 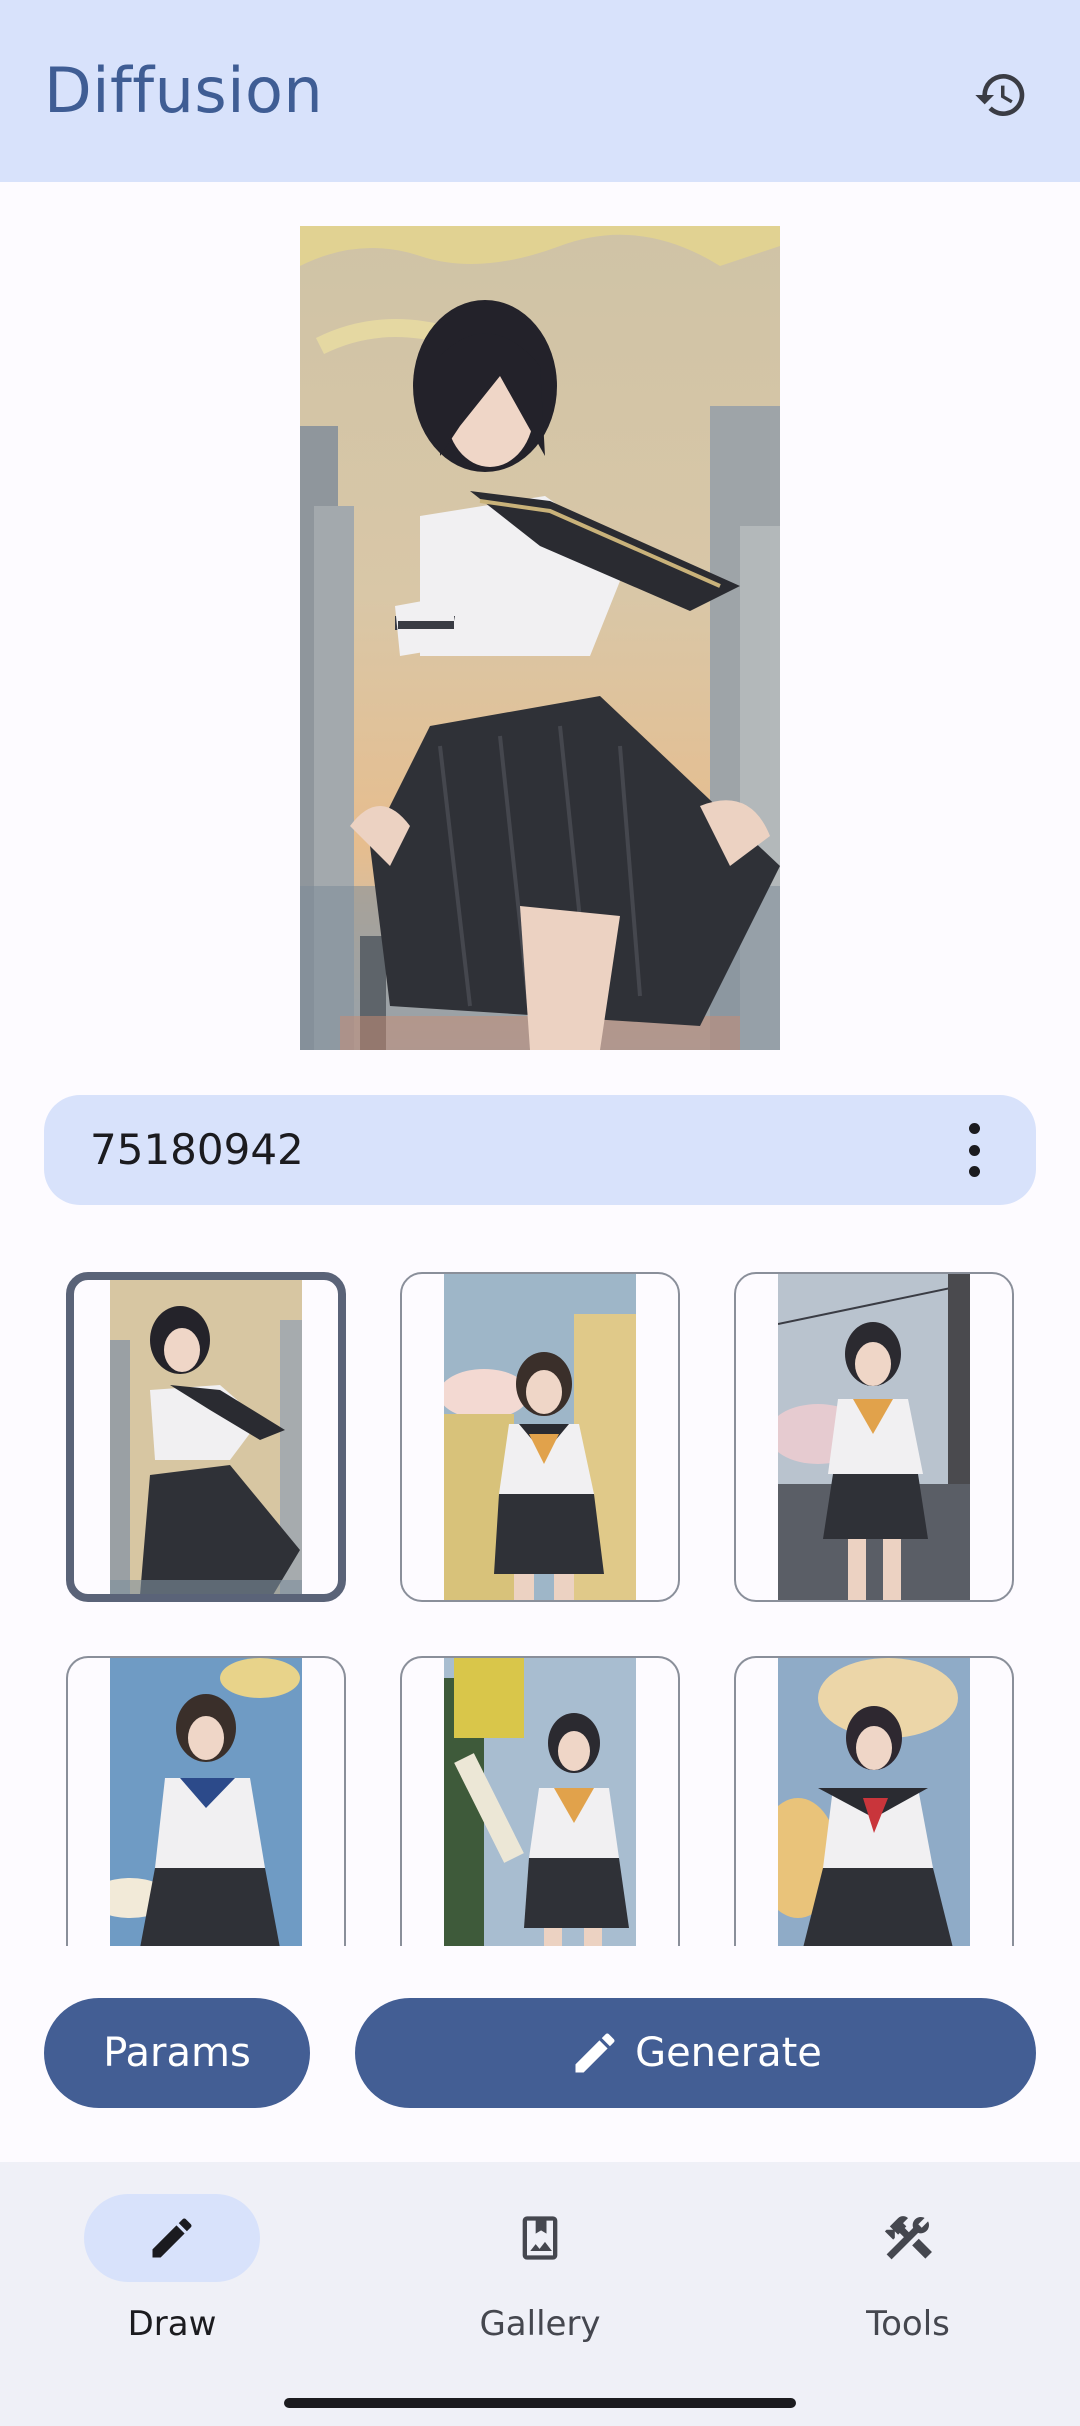 I want to click on generate-button-label: Generate, so click(x=728, y=2053).